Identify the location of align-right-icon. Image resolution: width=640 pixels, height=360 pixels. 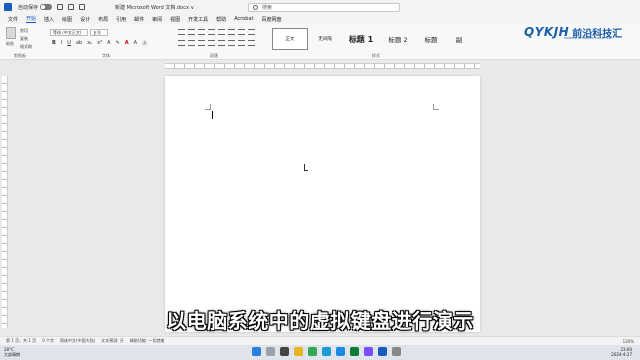
(201, 43).